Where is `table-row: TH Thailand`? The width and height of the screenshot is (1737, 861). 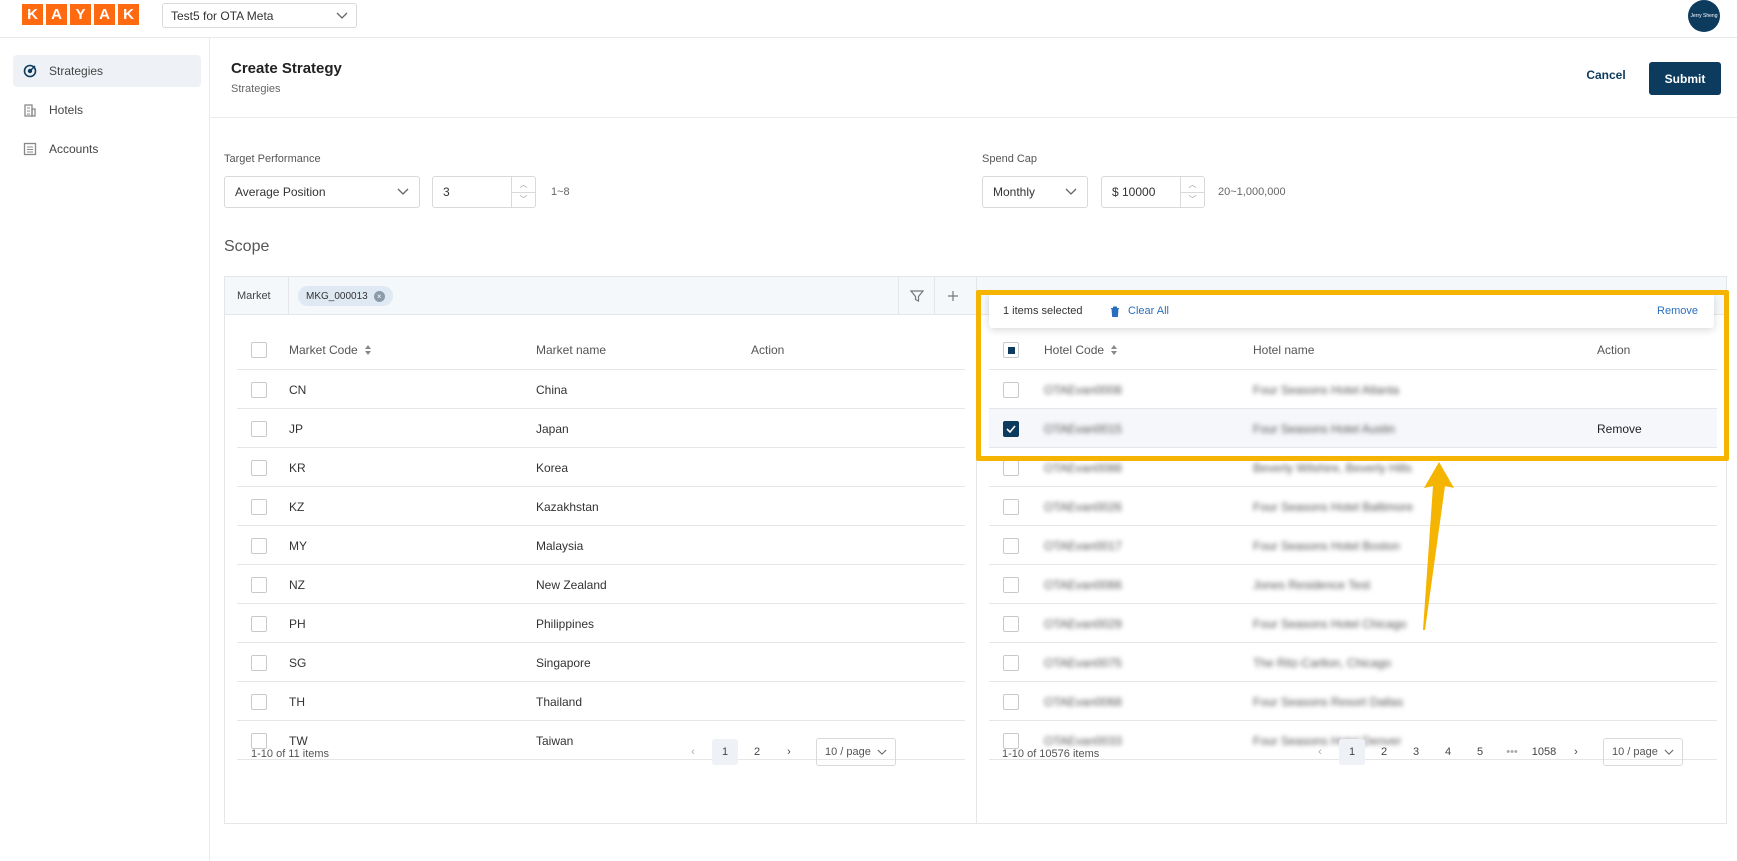
table-row: TH Thailand is located at coordinates (601, 701).